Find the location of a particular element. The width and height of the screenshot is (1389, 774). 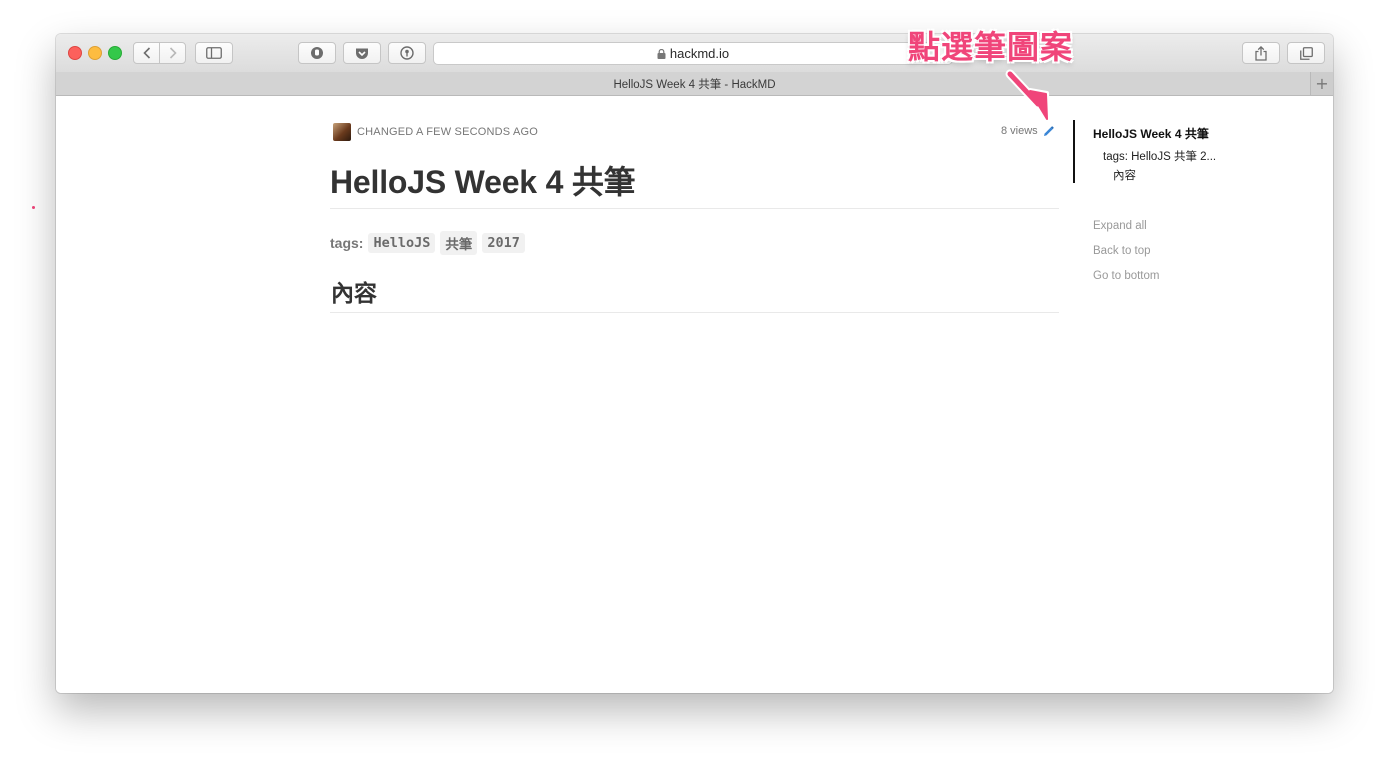

section-divider is located at coordinates (694, 312).